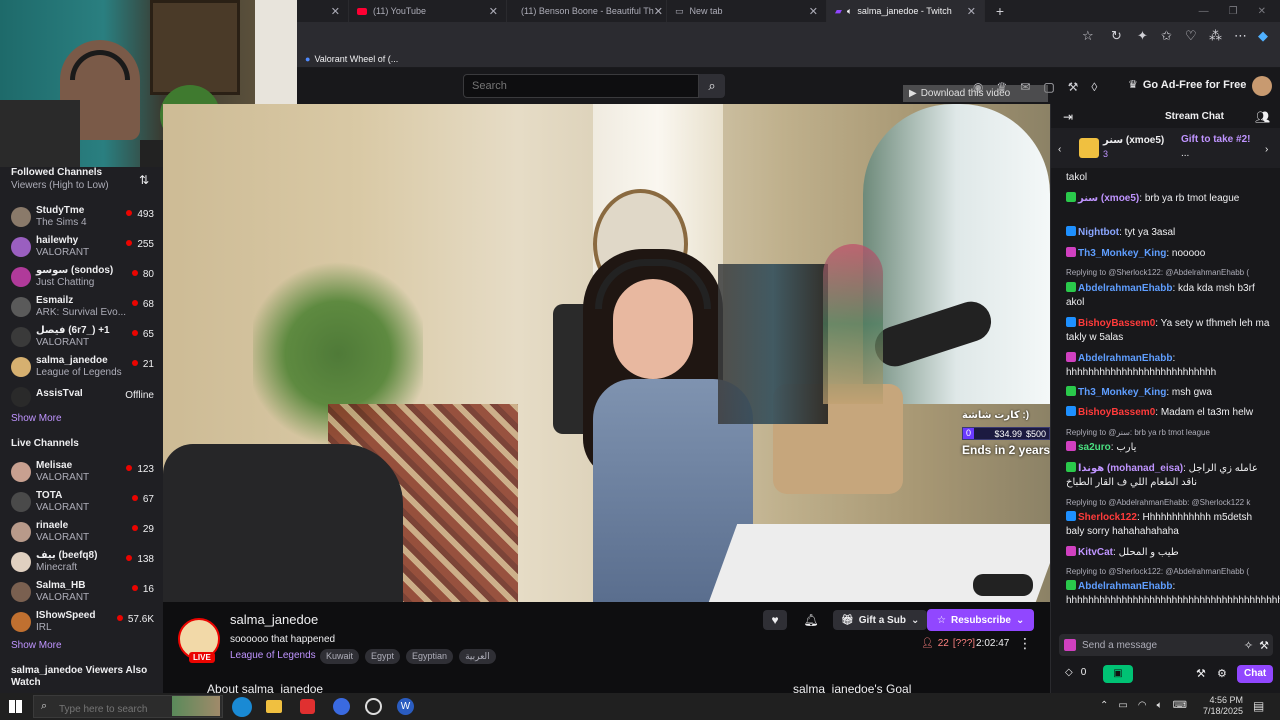  What do you see at coordinates (1240, 36) in the screenshot?
I see `more-icon: ⋯` at bounding box center [1240, 36].